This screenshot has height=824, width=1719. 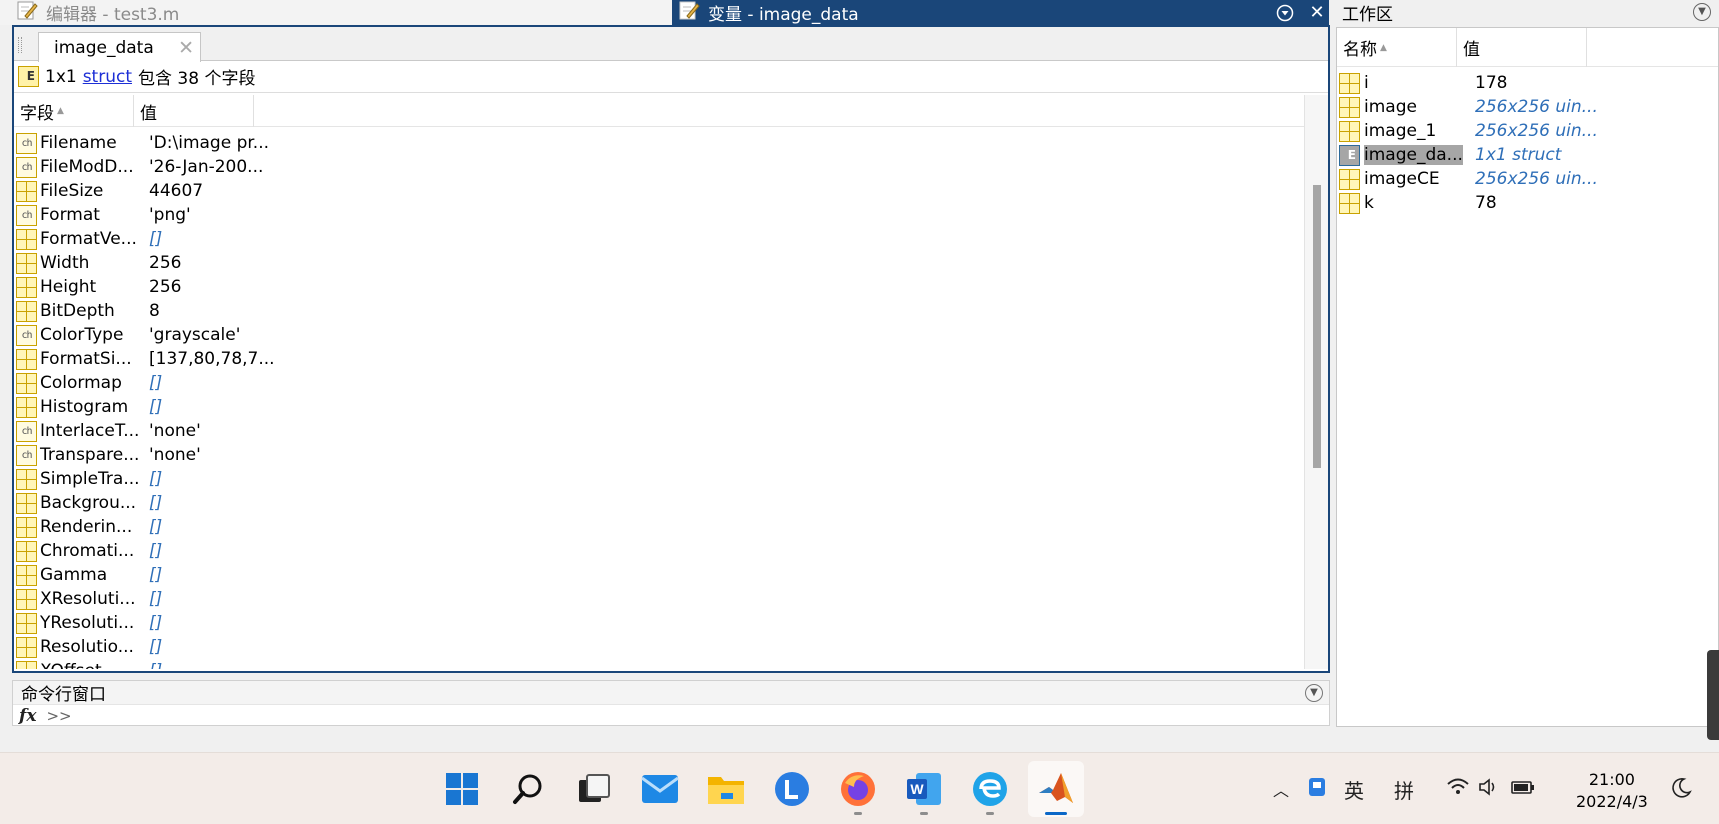 I want to click on field-row: Width 256, so click(x=659, y=263).